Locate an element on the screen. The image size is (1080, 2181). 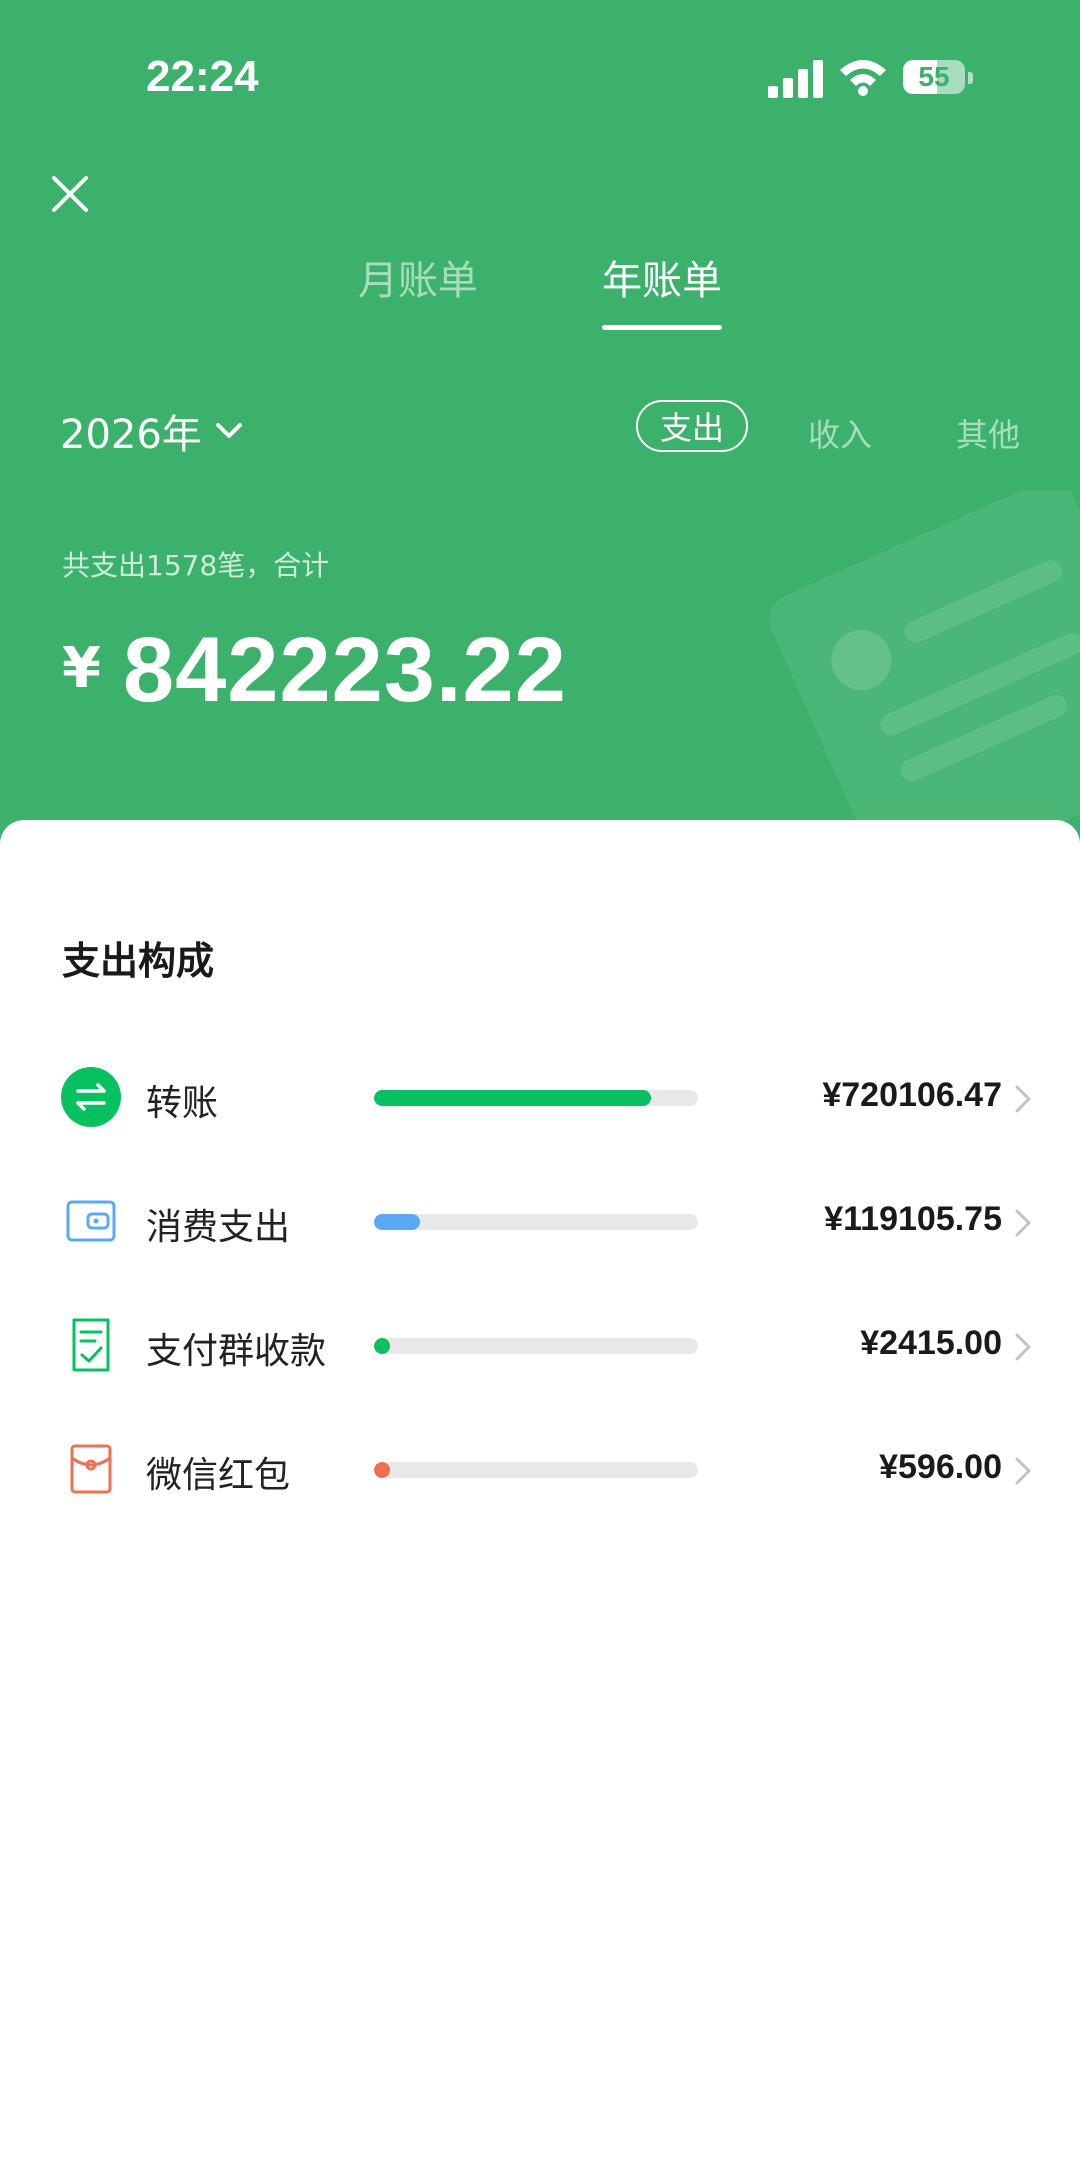
item-amount: ¥596.00 is located at coordinates (940, 1467).